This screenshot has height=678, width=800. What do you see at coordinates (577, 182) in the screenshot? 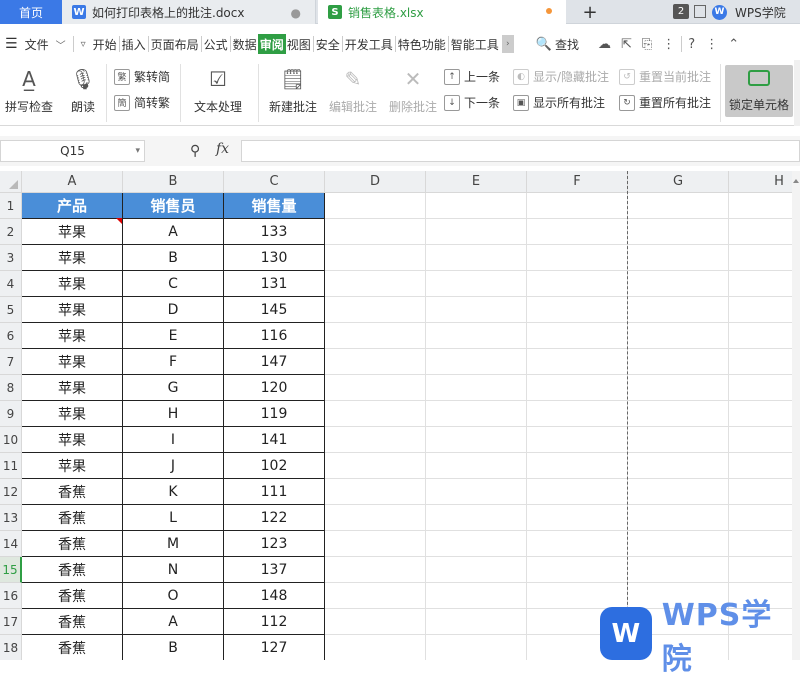
I see `column-header-f: F` at bounding box center [577, 182].